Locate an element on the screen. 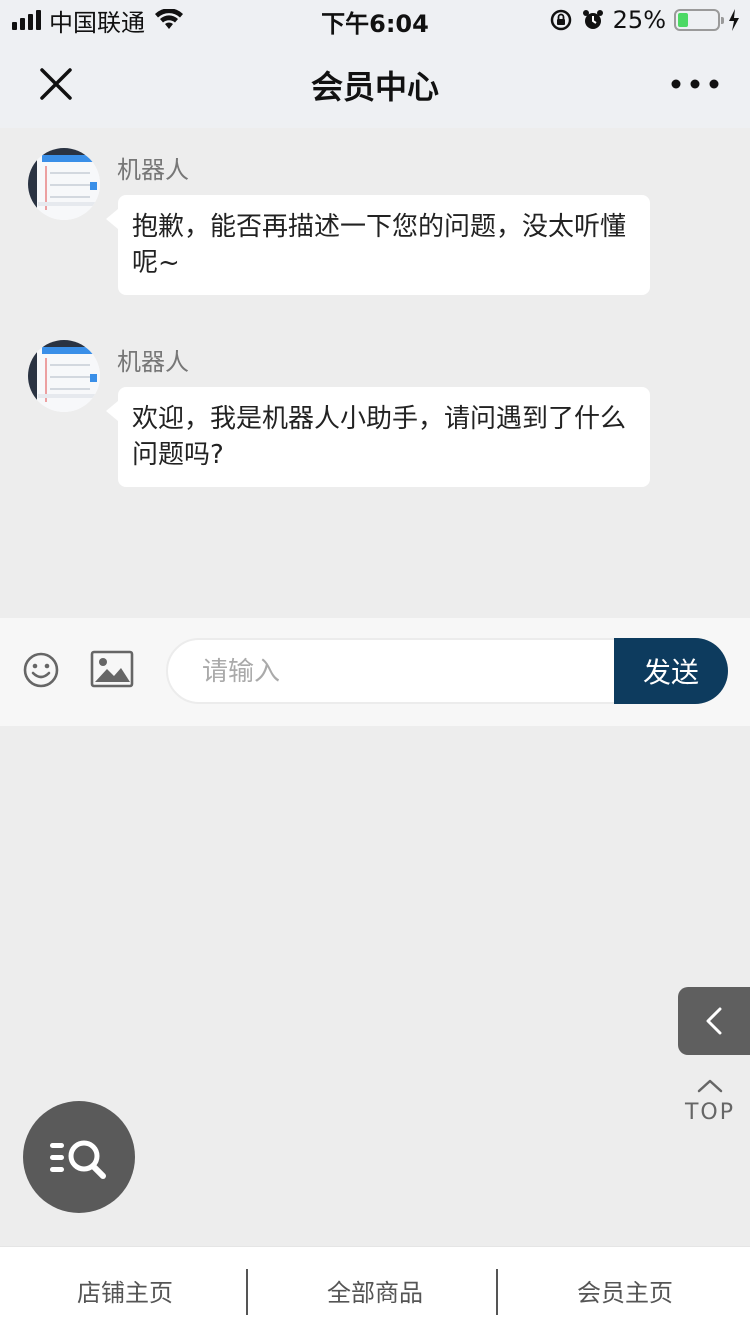 This screenshot has width=750, height=1334. tab-label: 全部商品 is located at coordinates (375, 1293).